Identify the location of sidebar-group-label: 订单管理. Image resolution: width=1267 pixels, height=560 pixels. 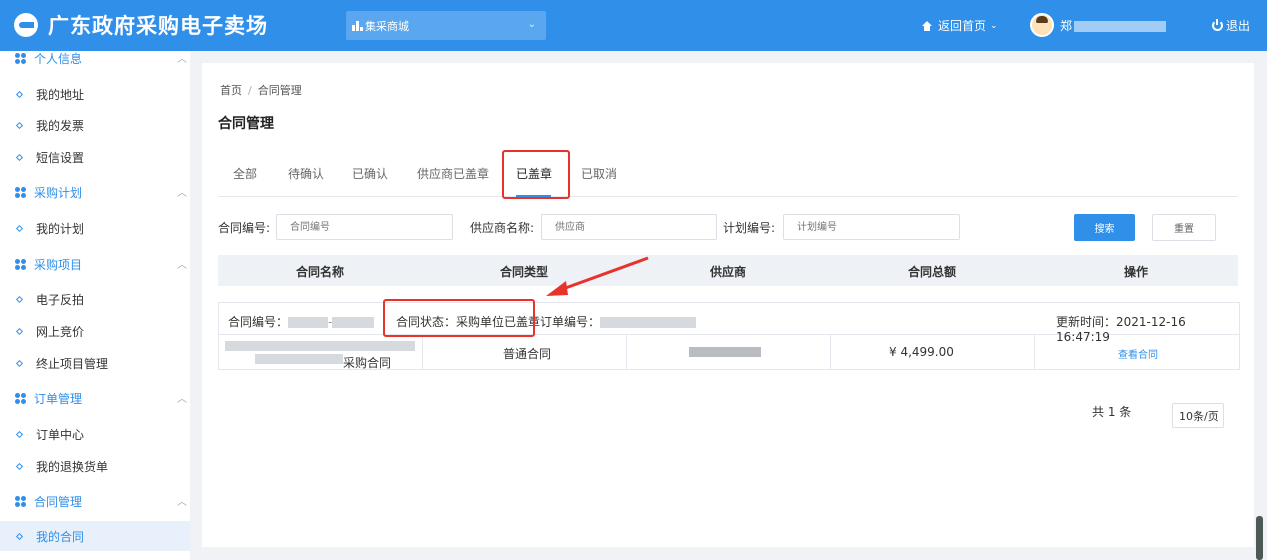
(58, 398).